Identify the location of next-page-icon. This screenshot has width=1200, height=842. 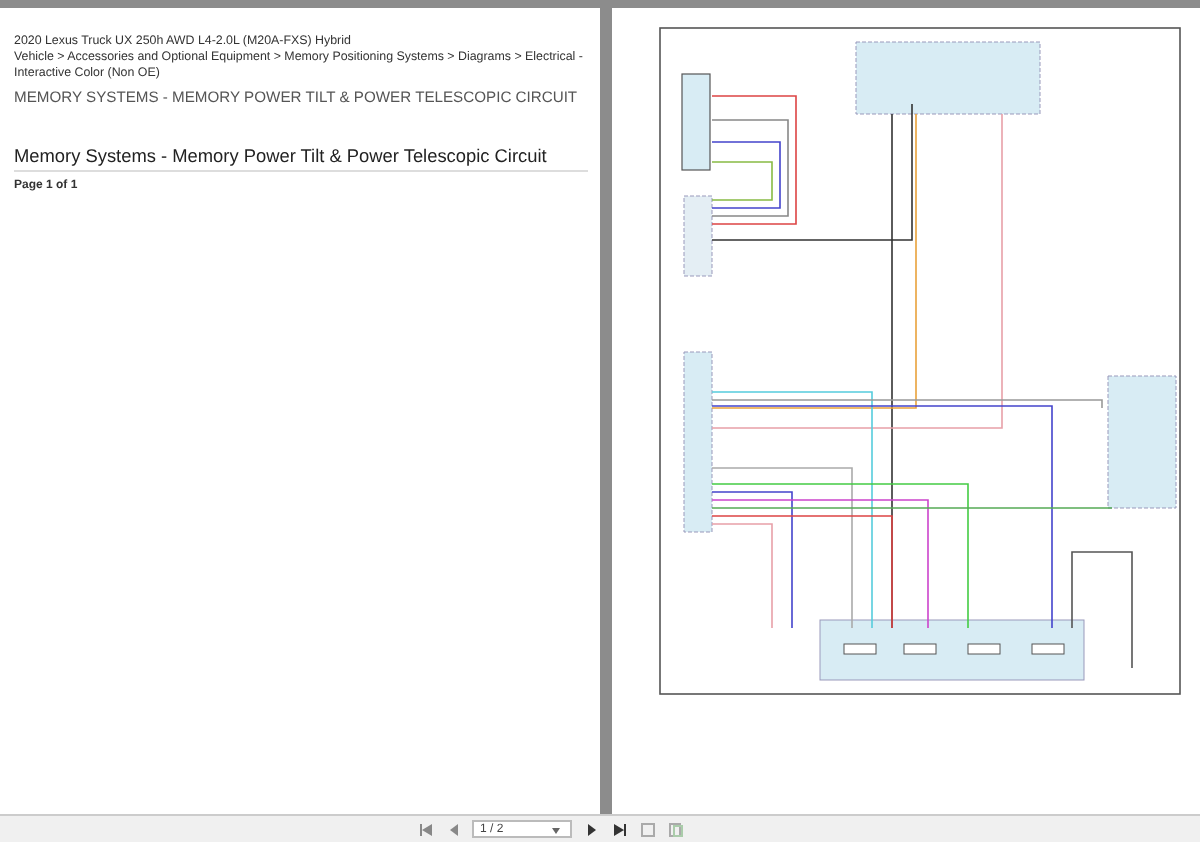
(591, 829).